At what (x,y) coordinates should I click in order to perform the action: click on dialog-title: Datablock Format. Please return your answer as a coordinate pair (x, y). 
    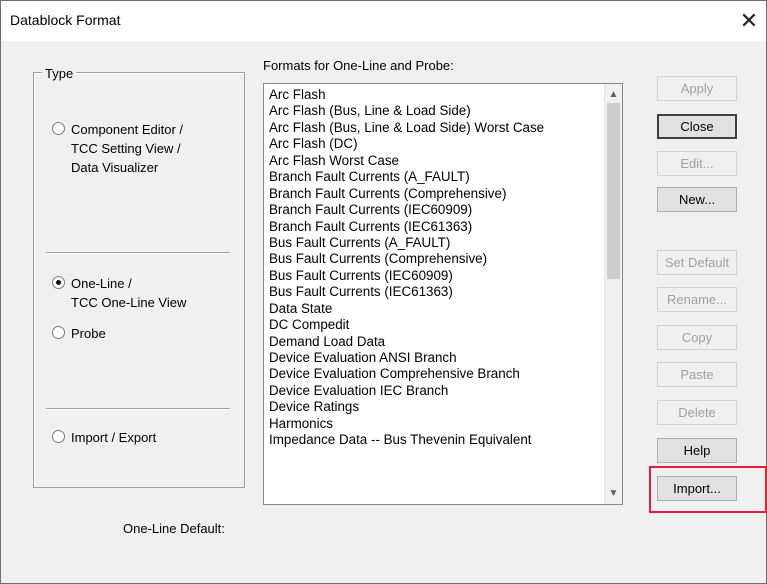
    Looking at the image, I should click on (65, 20).